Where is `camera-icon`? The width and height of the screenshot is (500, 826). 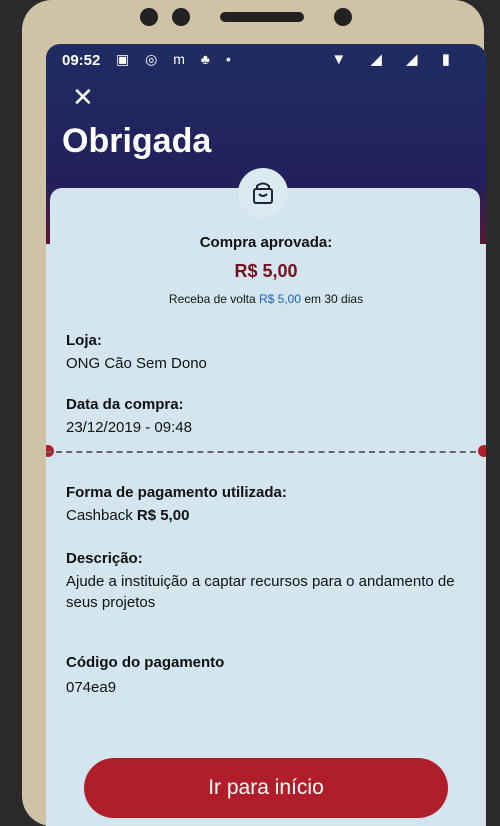 camera-icon is located at coordinates (149, 17).